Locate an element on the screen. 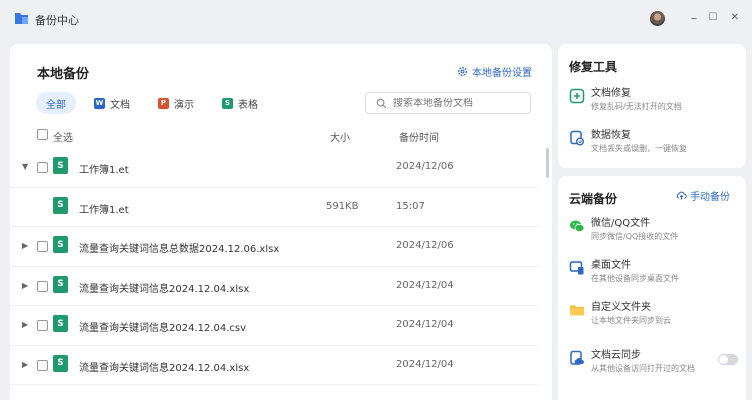  filter-label: 全部 is located at coordinates (56, 105).